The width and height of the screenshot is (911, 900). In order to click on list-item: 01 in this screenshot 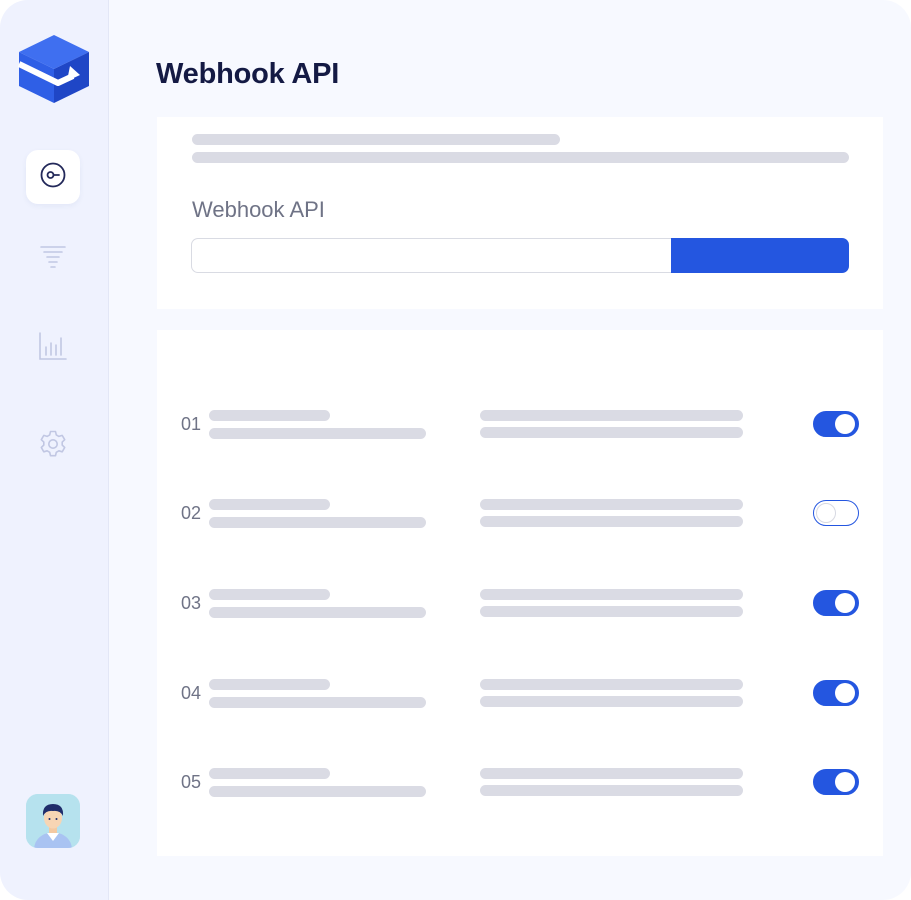, I will do `click(520, 432)`.